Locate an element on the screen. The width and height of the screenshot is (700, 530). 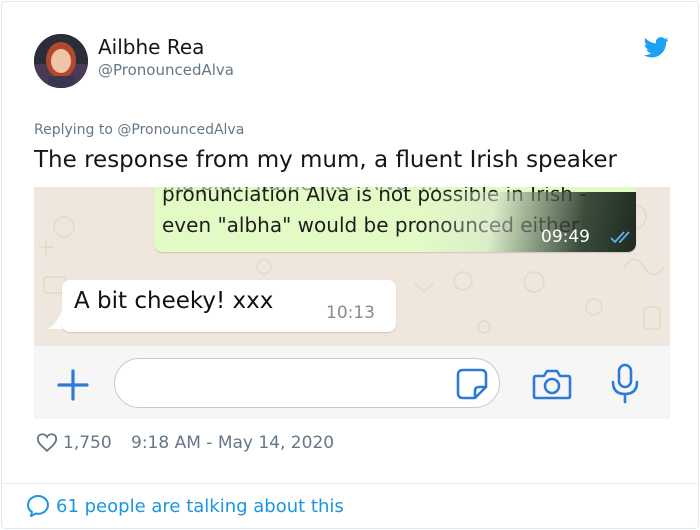
sticker-icon is located at coordinates (472, 384).